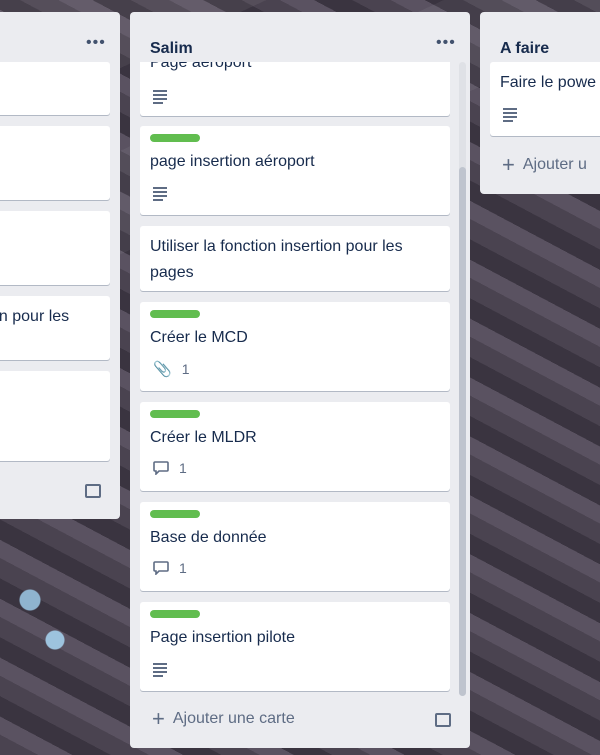 The image size is (600, 755). I want to click on card-title: Page aéroport, so click(201, 66).